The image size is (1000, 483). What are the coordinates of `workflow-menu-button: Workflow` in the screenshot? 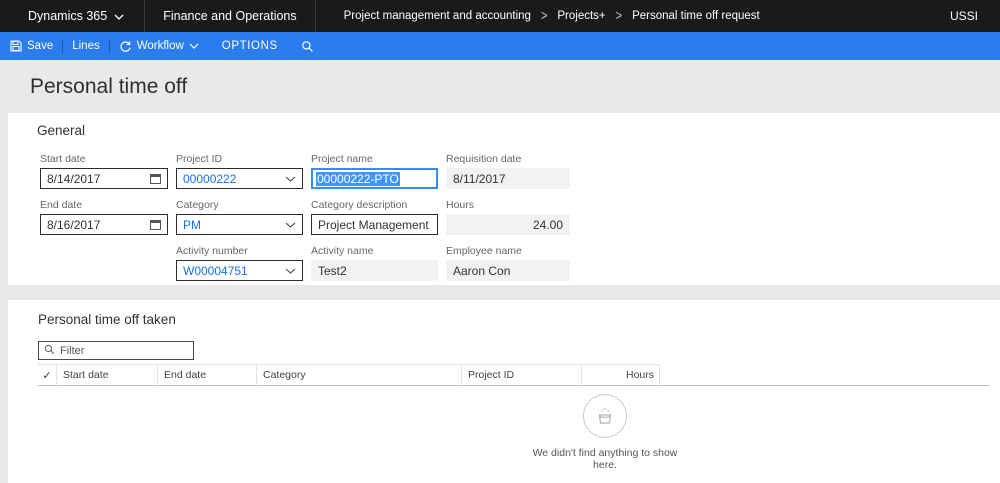 It's located at (159, 46).